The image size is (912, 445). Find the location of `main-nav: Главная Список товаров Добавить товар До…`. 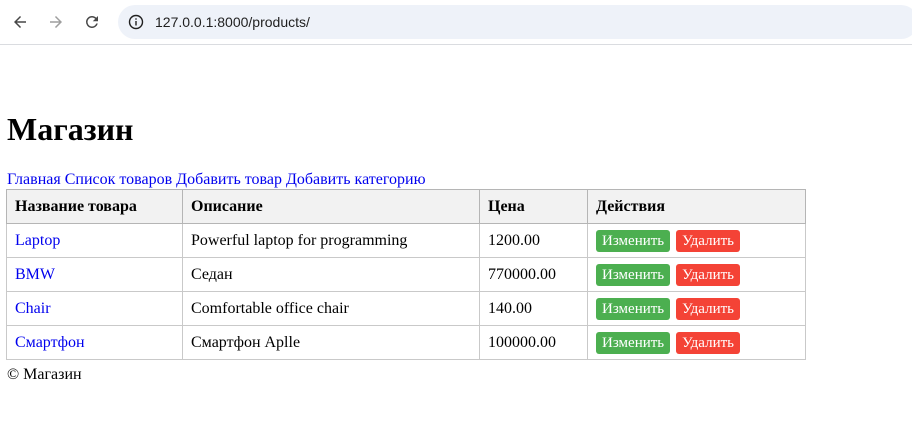

main-nav: Главная Список товаров Добавить товар До… is located at coordinates (216, 180).